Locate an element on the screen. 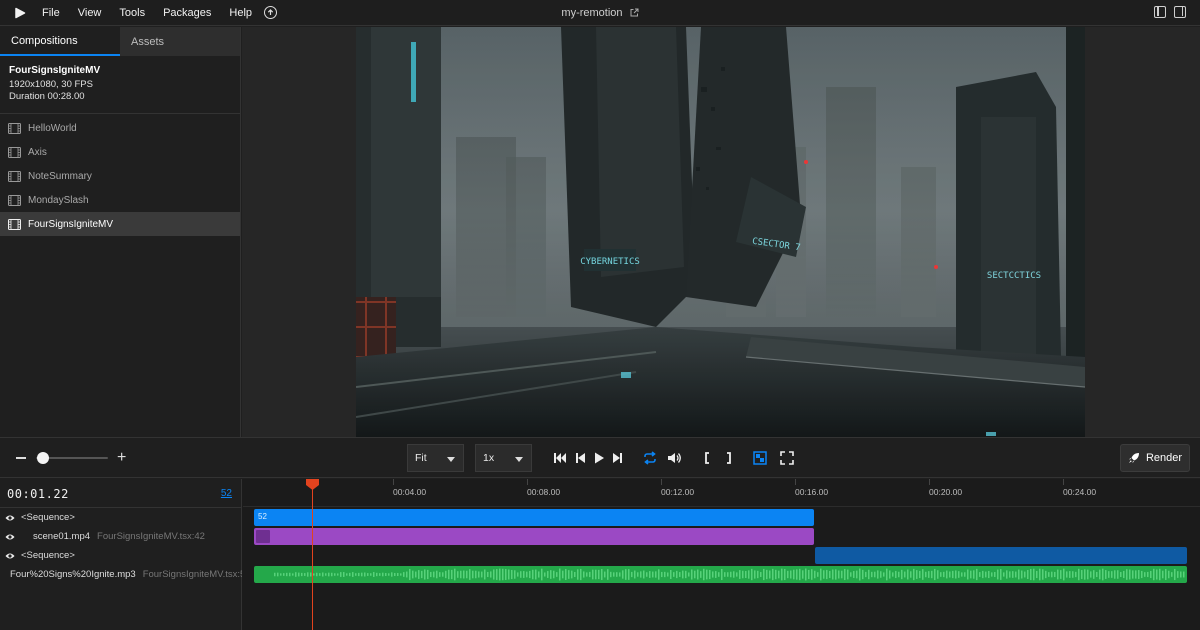 The height and width of the screenshot is (630, 1200). composition-item-mondayslash: MondaySlash is located at coordinates (120, 200).